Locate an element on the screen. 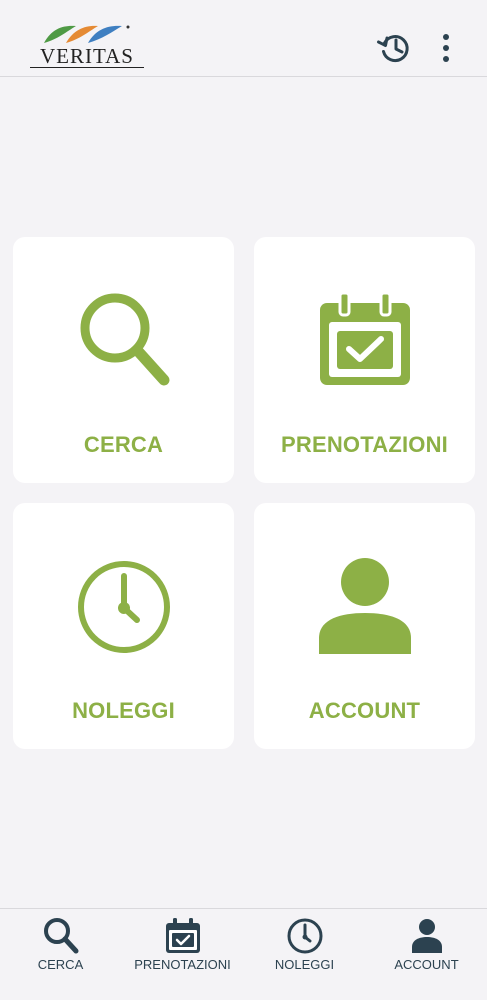 The width and height of the screenshot is (487, 1000). tile-account: ACCOUNT is located at coordinates (364, 626).